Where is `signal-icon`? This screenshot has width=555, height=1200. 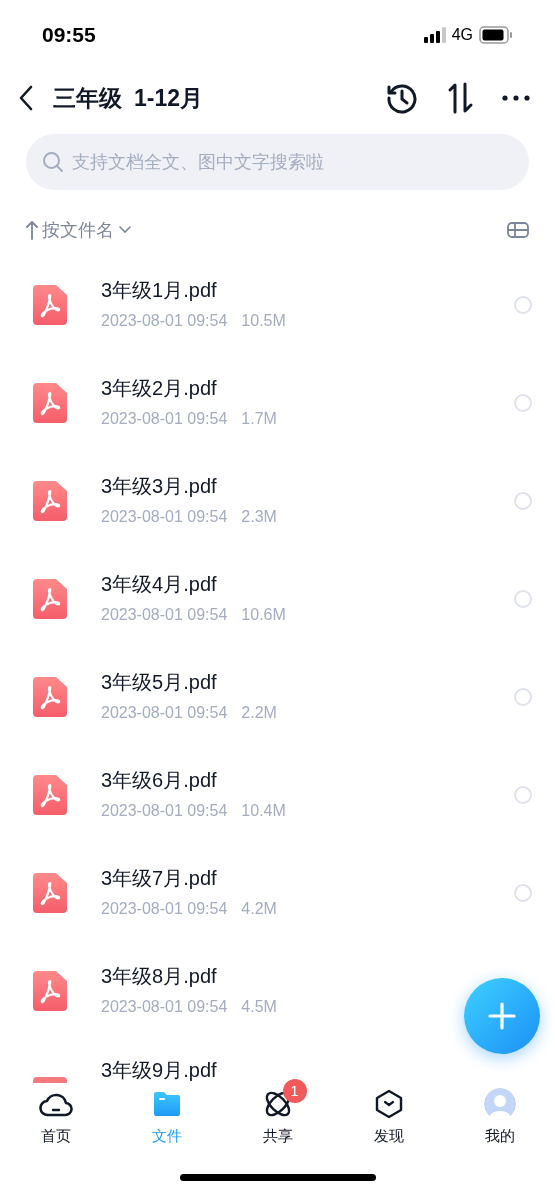
signal-icon is located at coordinates (434, 35).